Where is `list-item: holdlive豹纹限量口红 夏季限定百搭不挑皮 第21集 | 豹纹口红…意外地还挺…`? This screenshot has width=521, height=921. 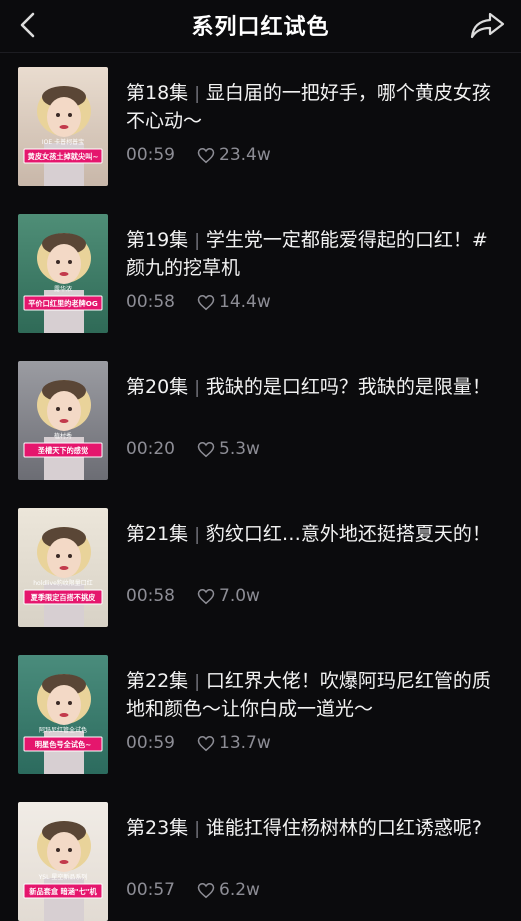 list-item: holdlive豹纹限量口红 夏季限定百搭不挑皮 第21集 | 豹纹口红…意外地还挺… is located at coordinates (260, 560).